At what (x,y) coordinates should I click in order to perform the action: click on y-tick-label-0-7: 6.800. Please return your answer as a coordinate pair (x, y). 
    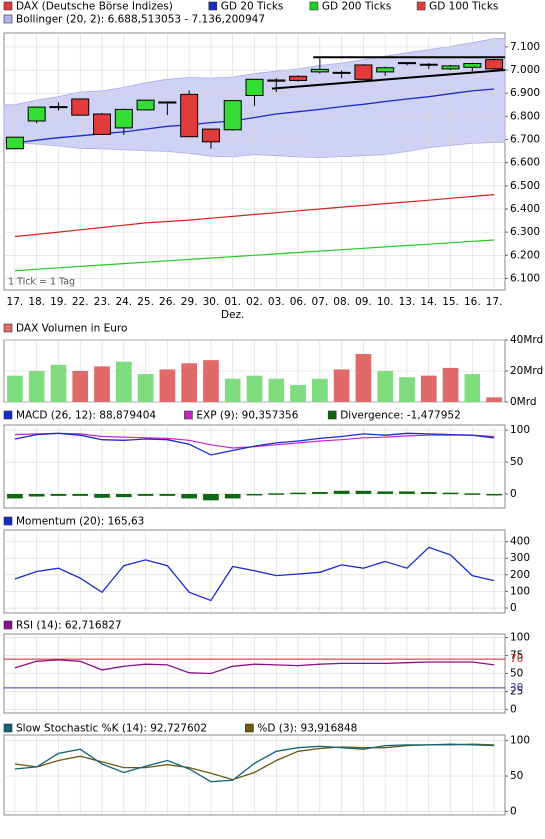
    Looking at the image, I should click on (525, 116).